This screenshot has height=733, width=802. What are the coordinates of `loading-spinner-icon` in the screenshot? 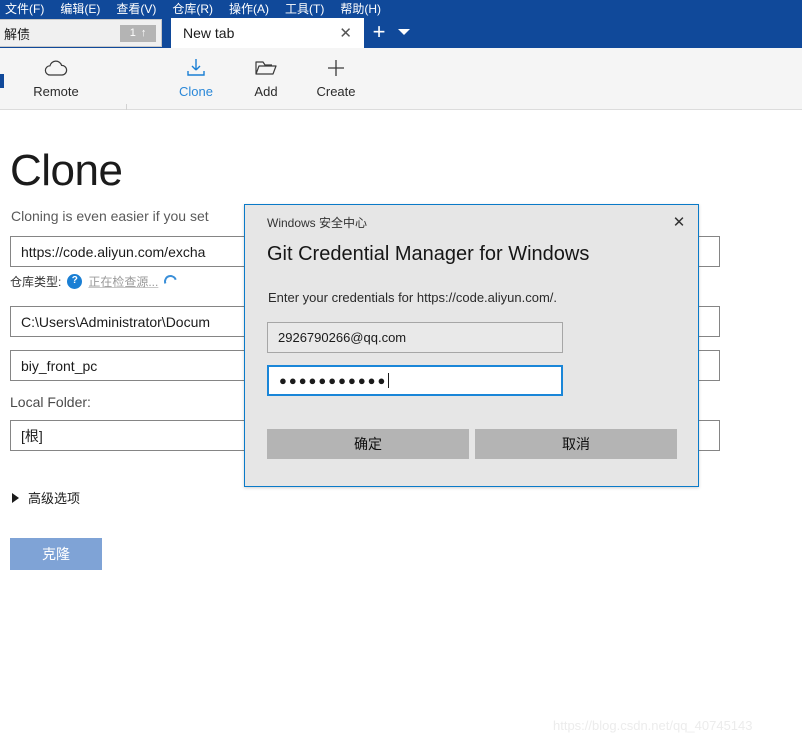 It's located at (171, 281).